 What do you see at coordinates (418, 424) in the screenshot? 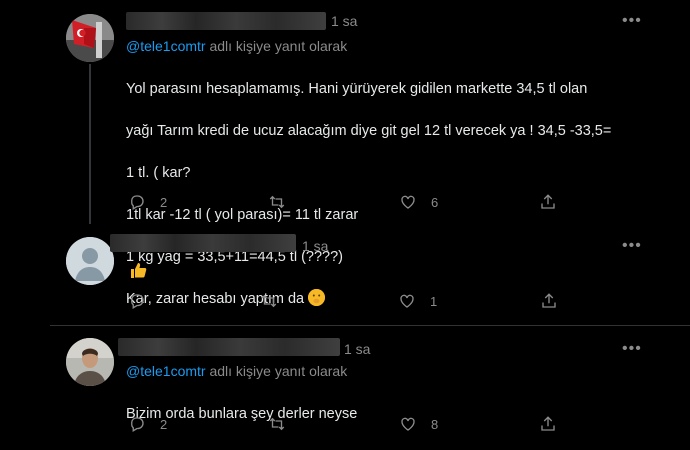
I see `like-button: 8` at bounding box center [418, 424].